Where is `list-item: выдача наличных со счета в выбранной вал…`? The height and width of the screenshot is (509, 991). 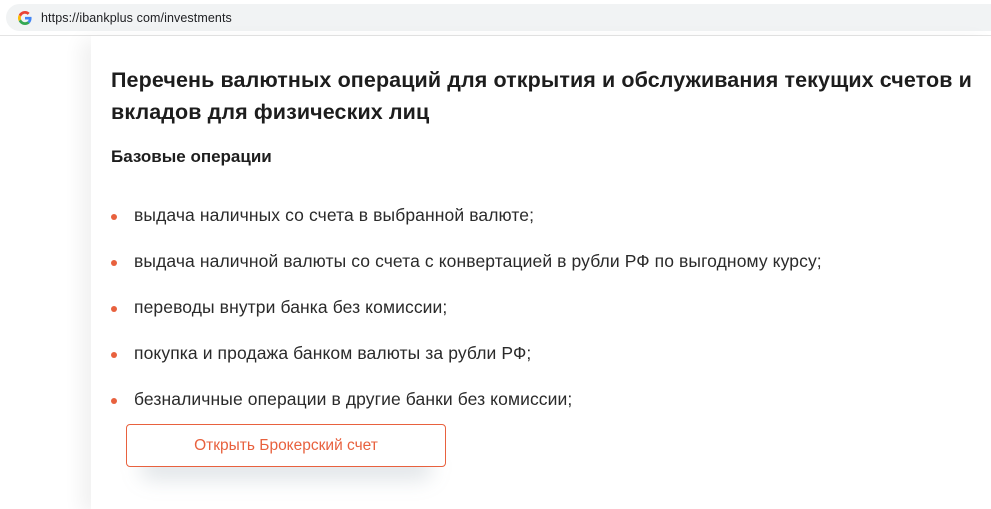
list-item: выдача наличных со счета в выбранной вал… is located at coordinates (466, 215).